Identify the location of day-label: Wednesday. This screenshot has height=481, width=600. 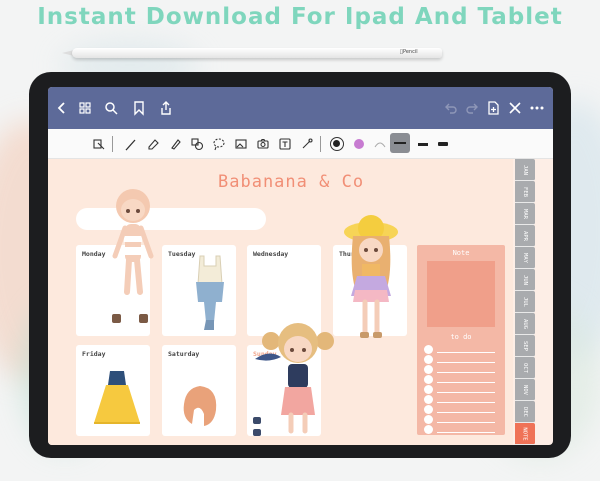
(271, 254).